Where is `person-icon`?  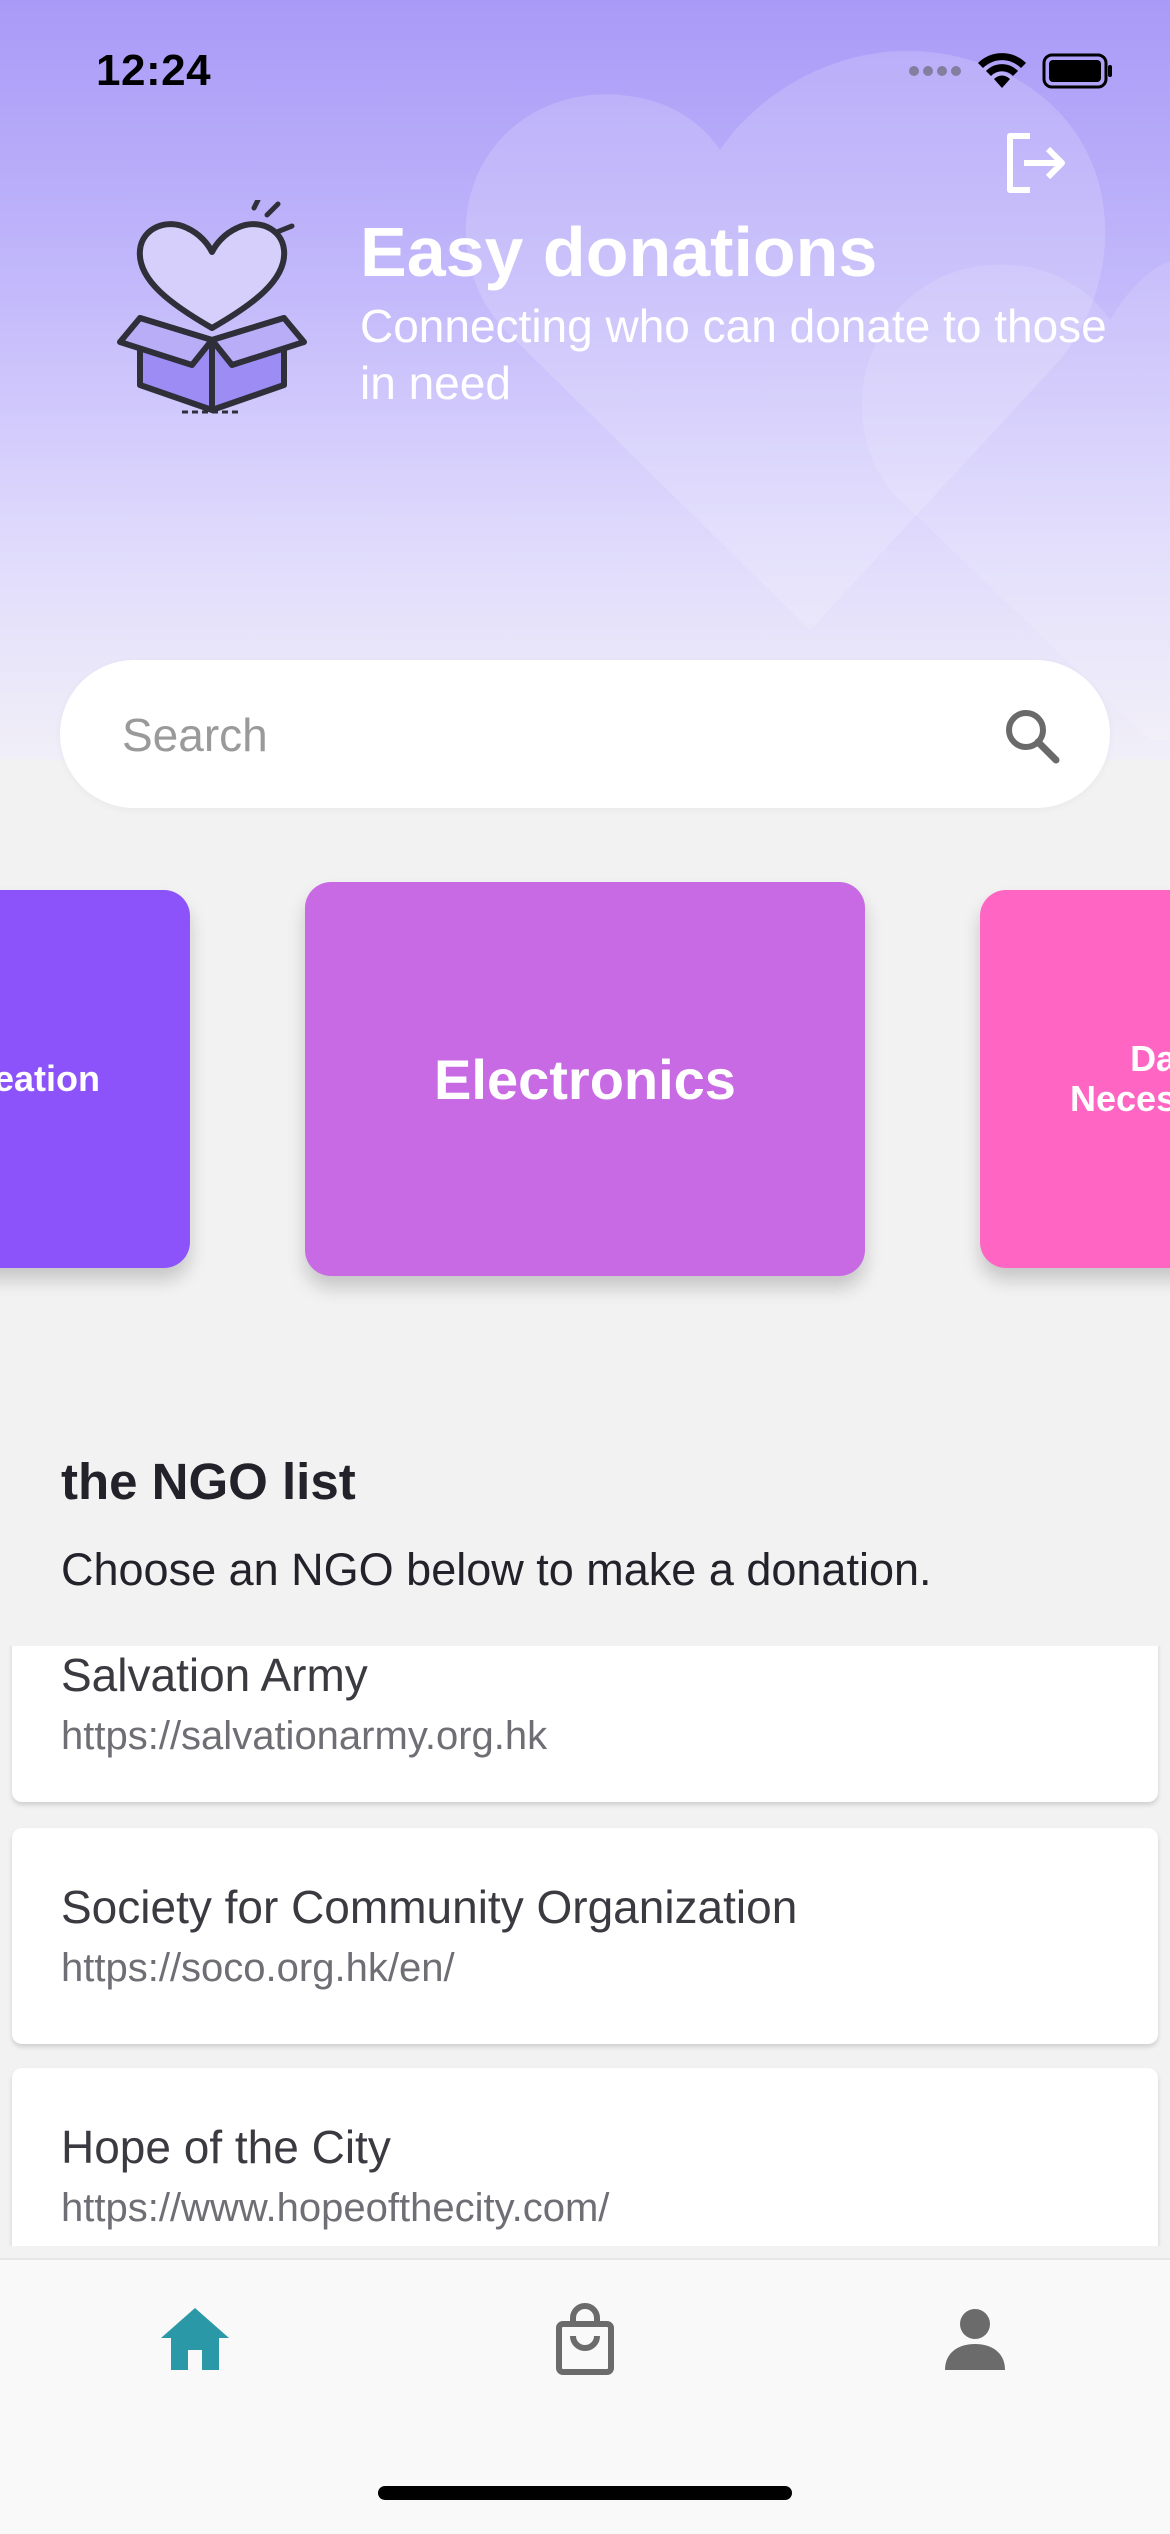 person-icon is located at coordinates (975, 2340).